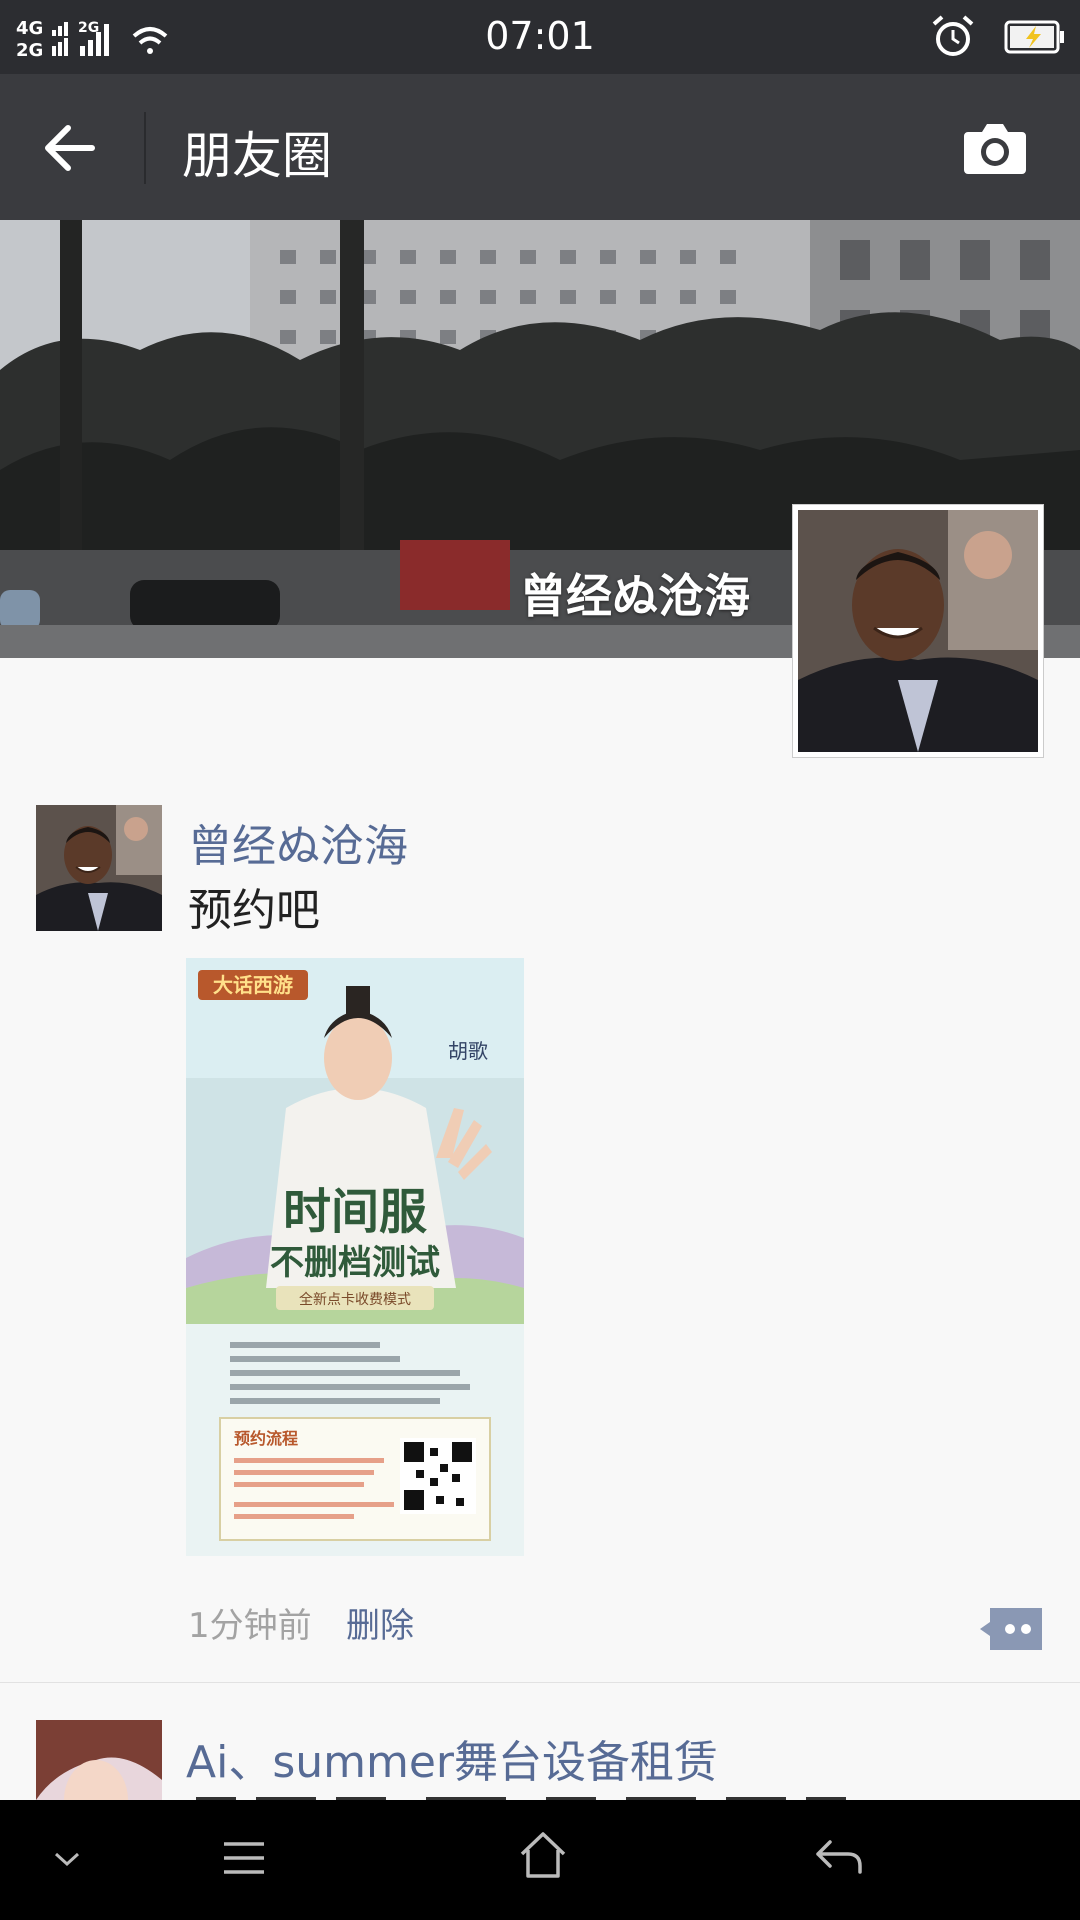 The height and width of the screenshot is (1920, 1080). What do you see at coordinates (253, 985) in the screenshot?
I see `poster-game-title: 大话西游` at bounding box center [253, 985].